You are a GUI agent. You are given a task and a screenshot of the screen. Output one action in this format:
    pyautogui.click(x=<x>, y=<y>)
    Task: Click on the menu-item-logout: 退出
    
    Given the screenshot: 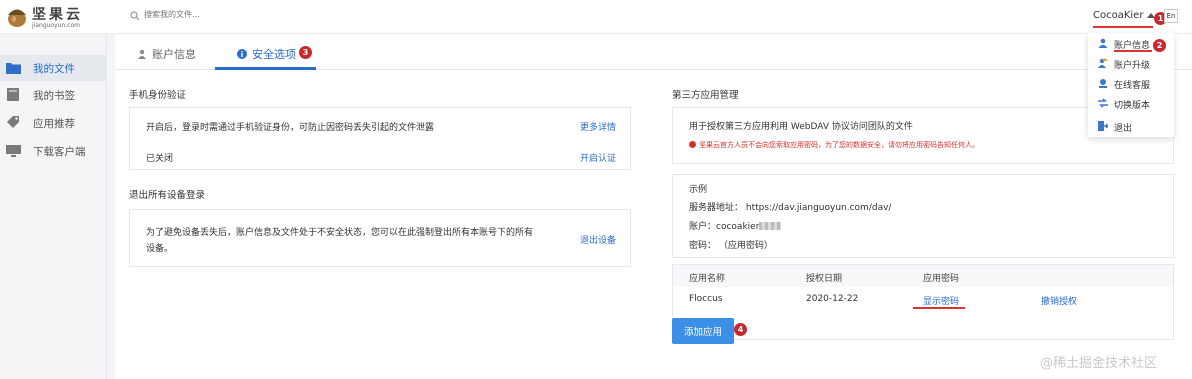 What is the action you would take?
    pyautogui.click(x=1131, y=127)
    